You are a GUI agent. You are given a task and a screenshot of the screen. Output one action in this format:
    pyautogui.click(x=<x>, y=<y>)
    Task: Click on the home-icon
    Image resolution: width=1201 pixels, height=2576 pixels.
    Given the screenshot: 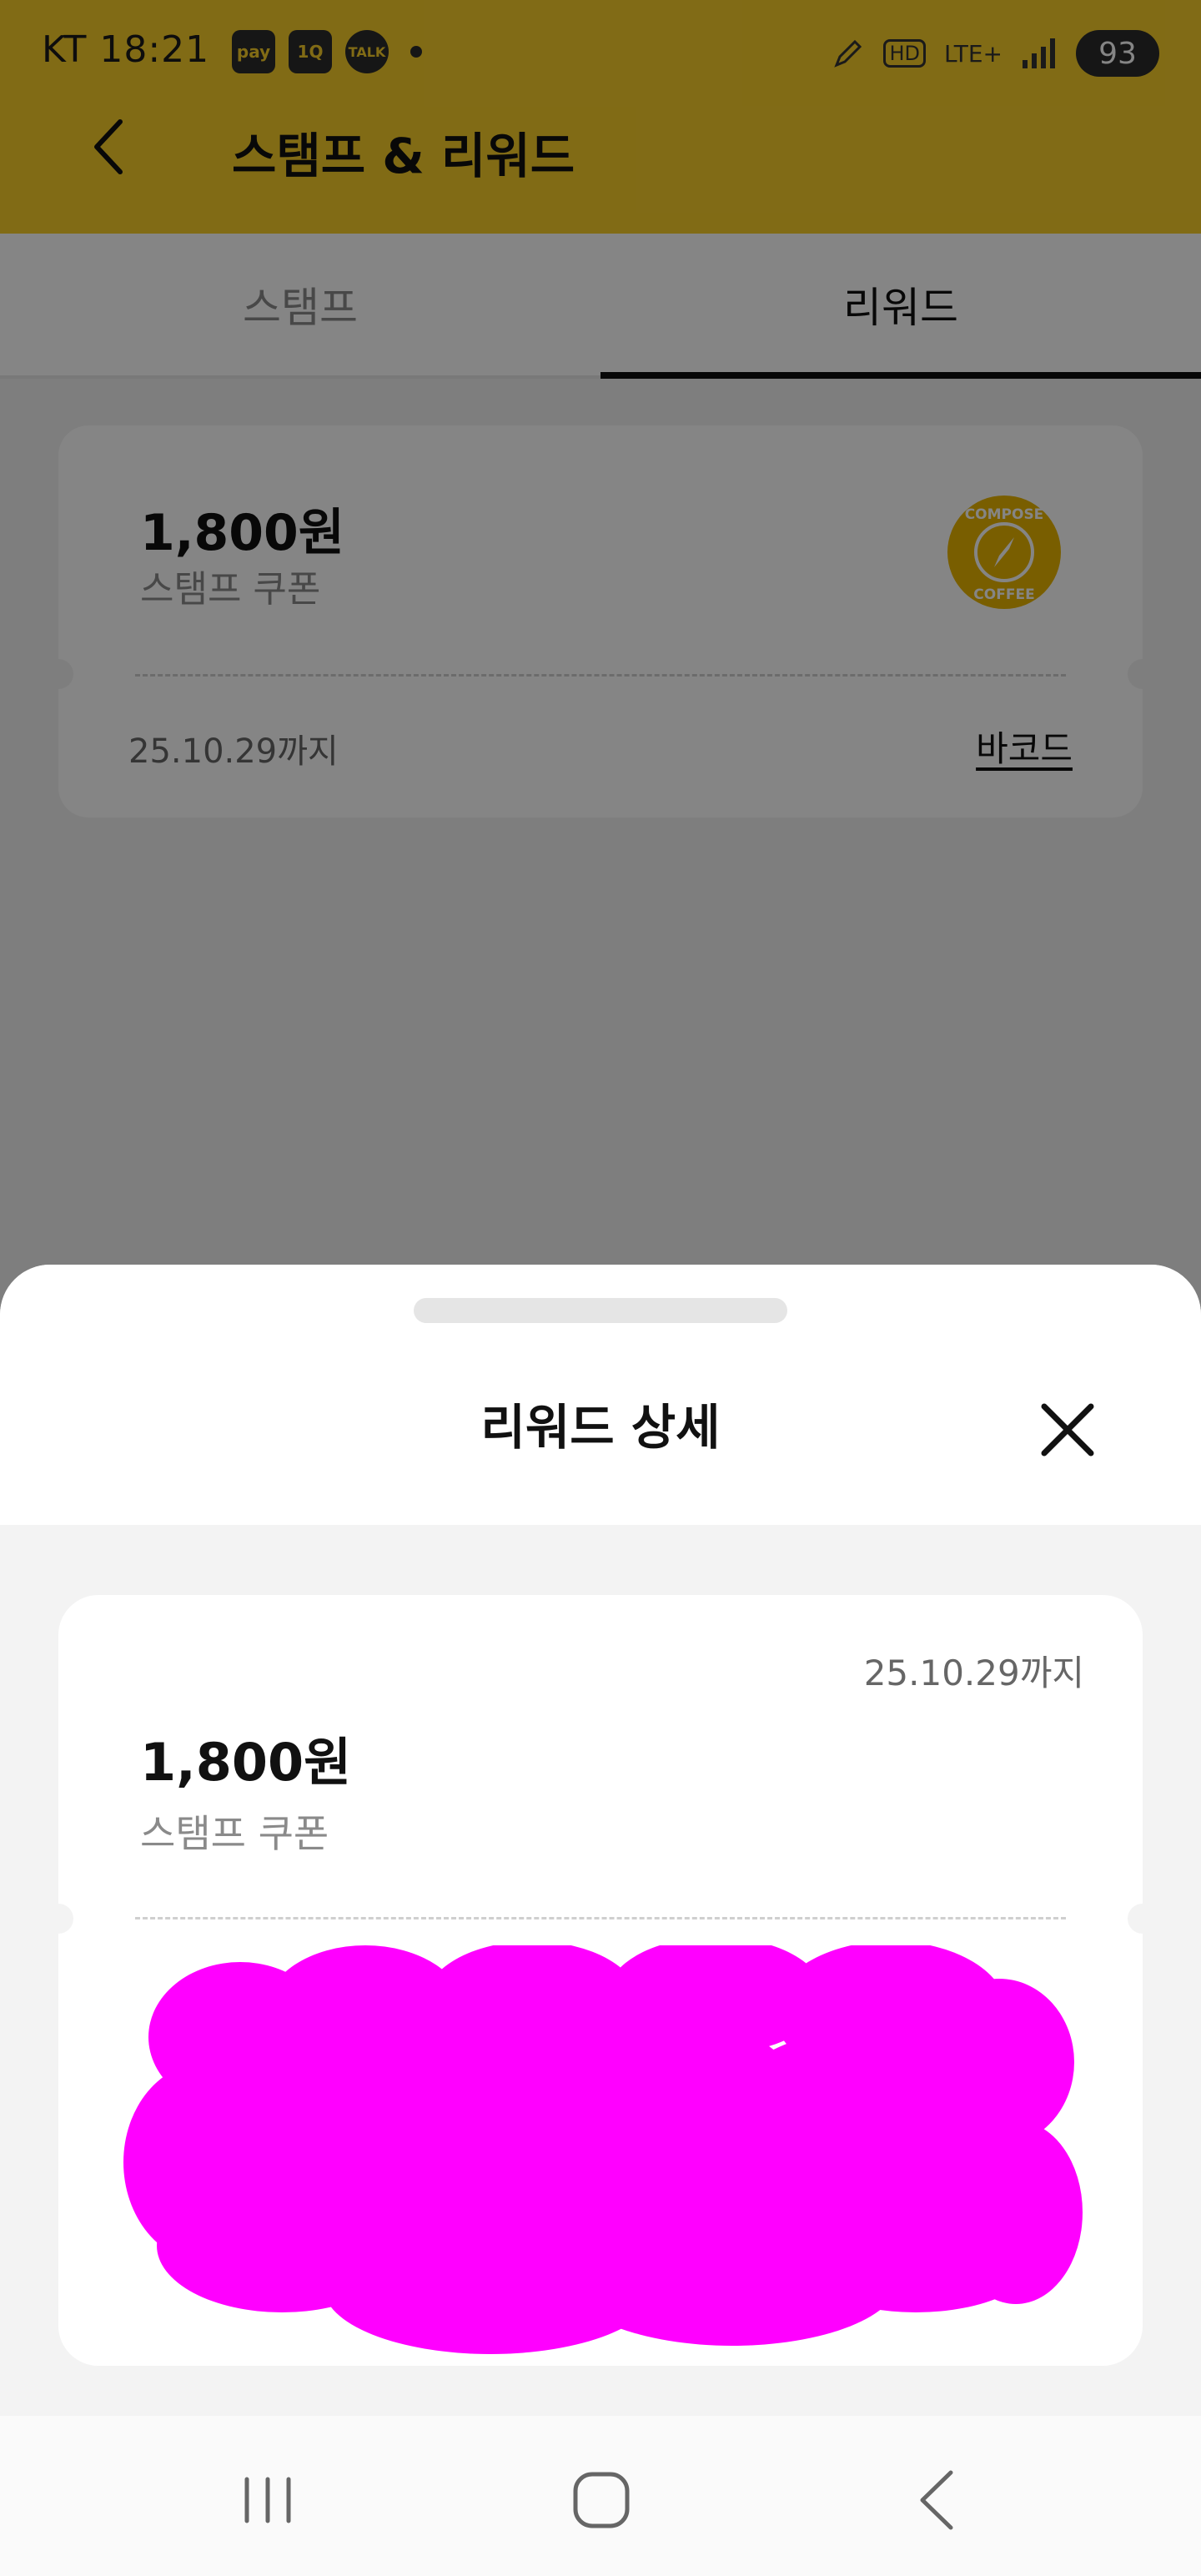 What is the action you would take?
    pyautogui.click(x=602, y=2500)
    